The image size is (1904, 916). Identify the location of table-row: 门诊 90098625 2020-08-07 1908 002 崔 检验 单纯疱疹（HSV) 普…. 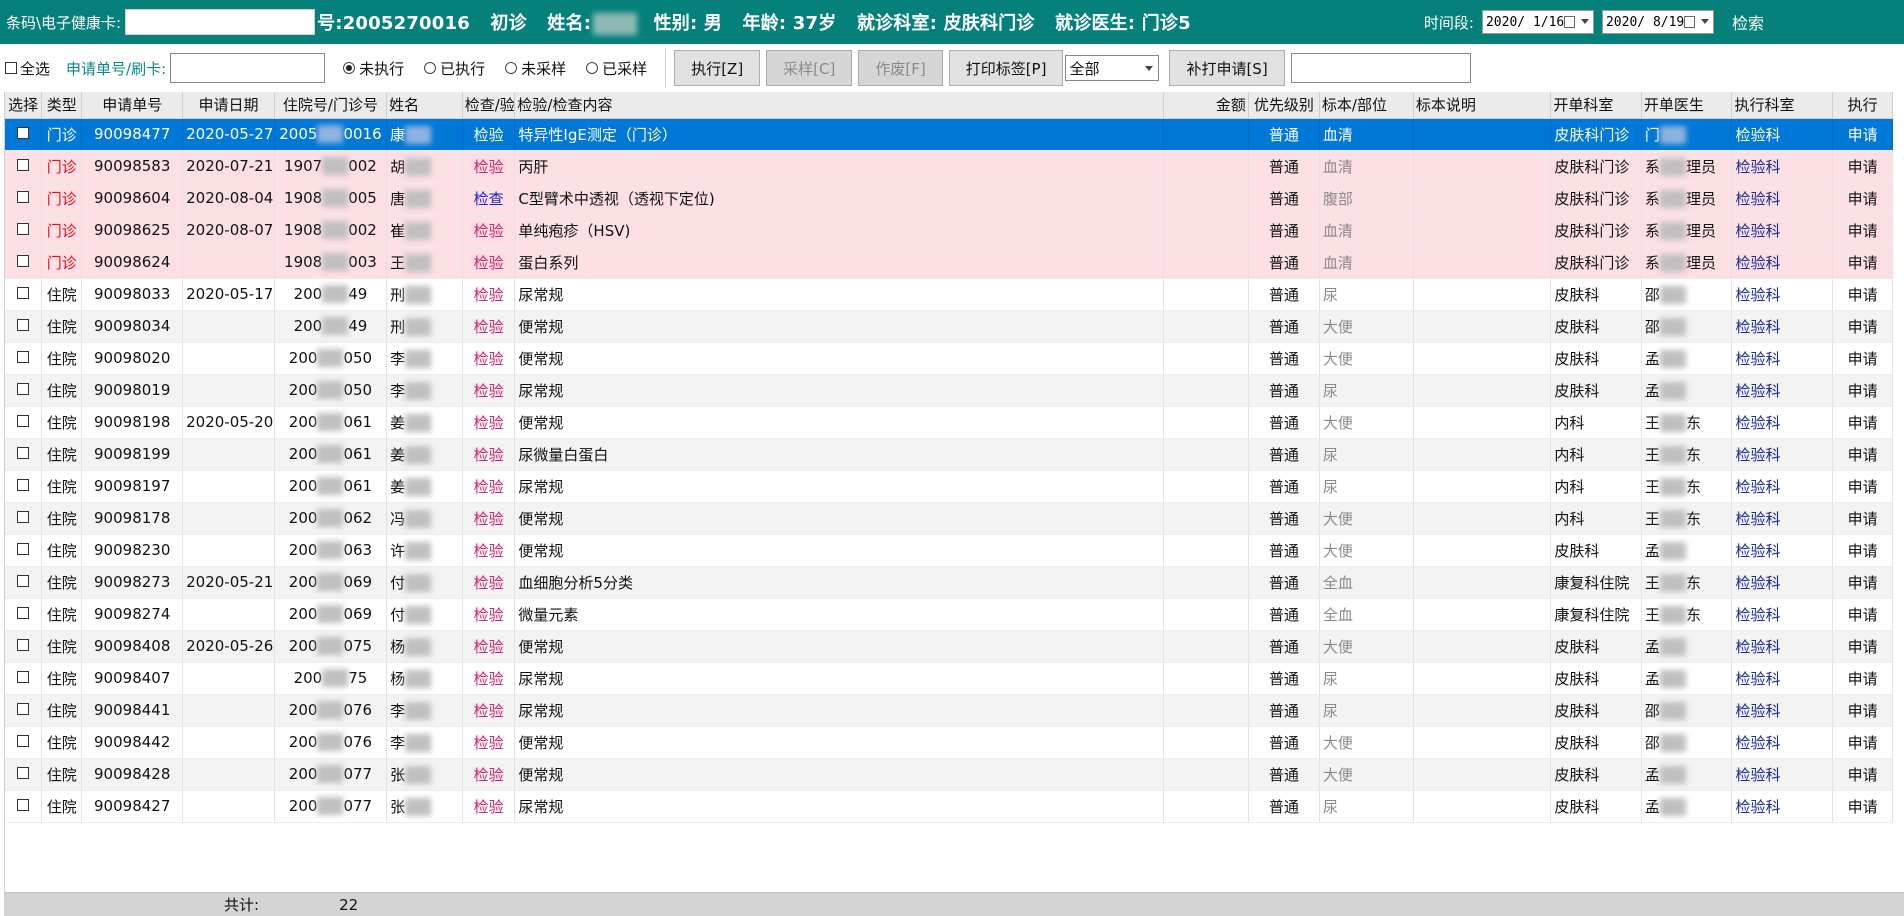
(949, 230).